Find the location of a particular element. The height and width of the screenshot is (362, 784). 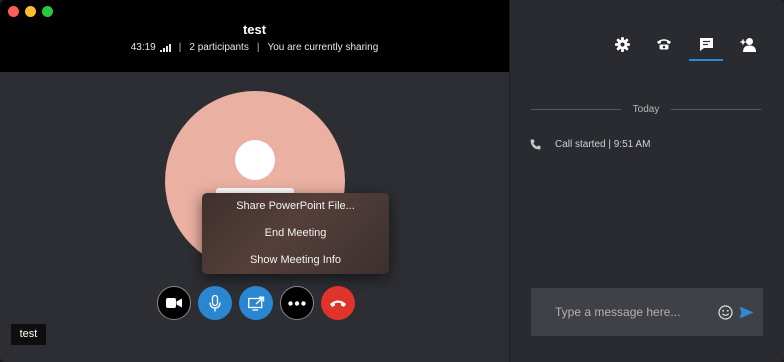

call-controls is located at coordinates (256, 303).